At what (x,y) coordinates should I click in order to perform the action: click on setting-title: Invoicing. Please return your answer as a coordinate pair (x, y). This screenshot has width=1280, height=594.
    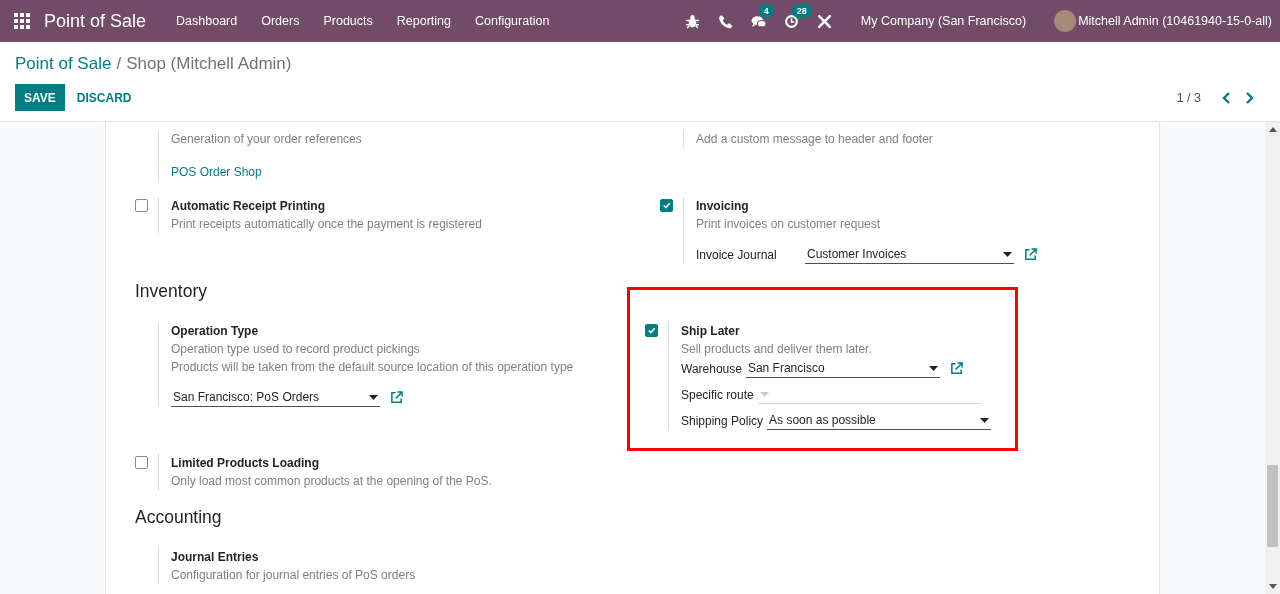
    Looking at the image, I should click on (723, 206).